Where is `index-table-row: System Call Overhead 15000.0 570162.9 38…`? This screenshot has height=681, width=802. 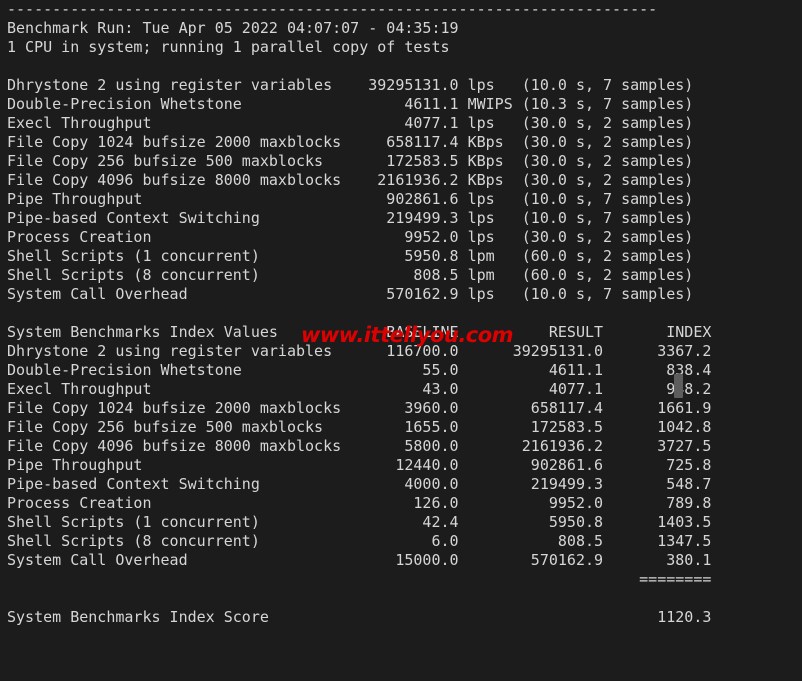 index-table-row: System Call Overhead 15000.0 570162.9 38… is located at coordinates (359, 560).